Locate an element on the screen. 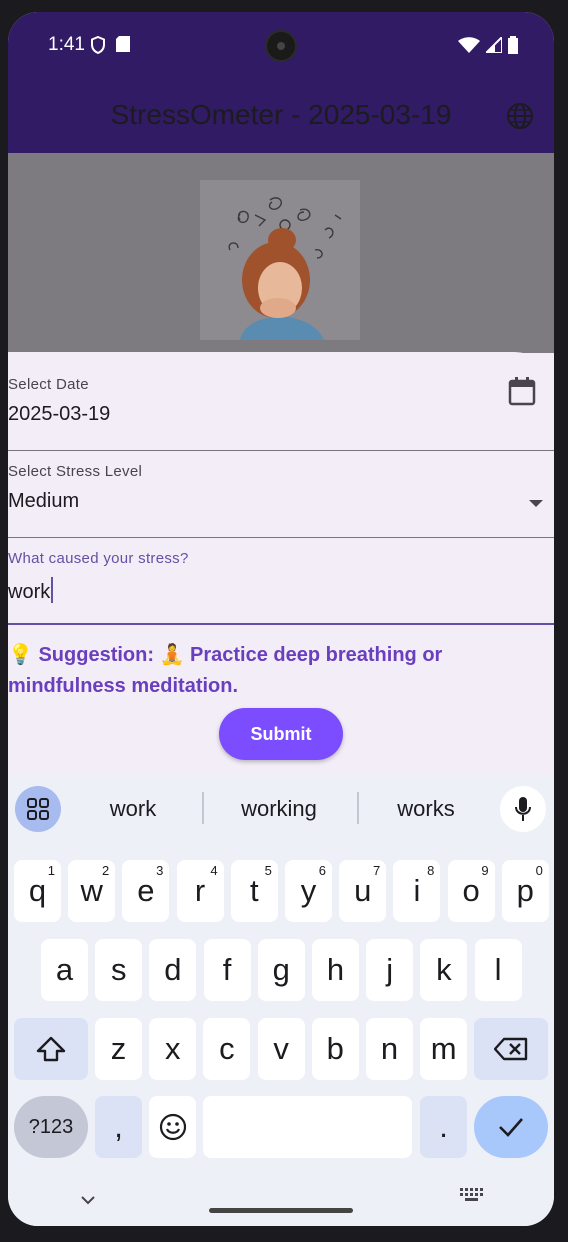  key-label: i is located at coordinates (417, 890).